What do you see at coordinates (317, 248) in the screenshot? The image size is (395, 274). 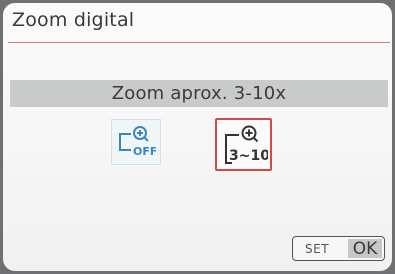 I see `set-label: SET` at bounding box center [317, 248].